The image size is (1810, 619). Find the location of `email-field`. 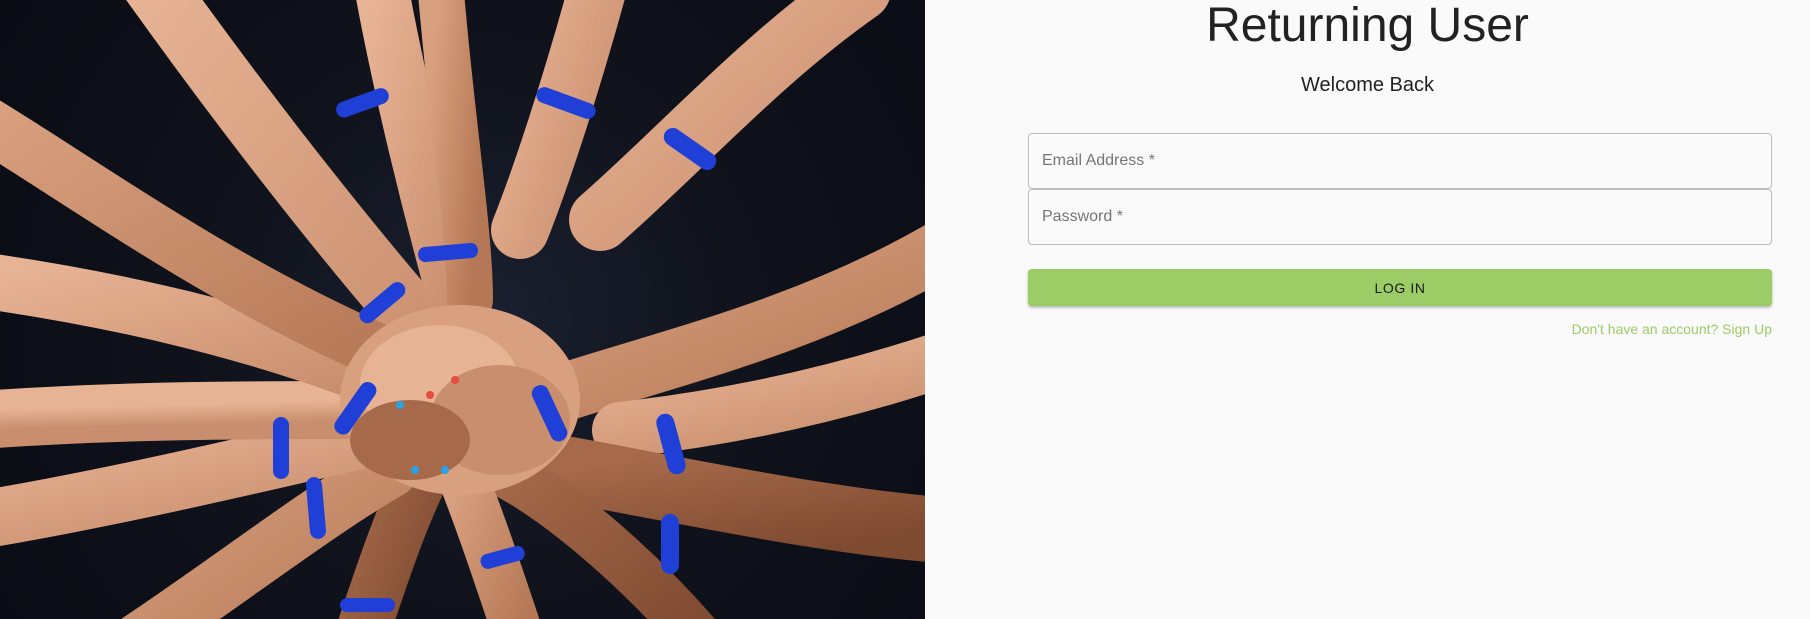

email-field is located at coordinates (1400, 161).